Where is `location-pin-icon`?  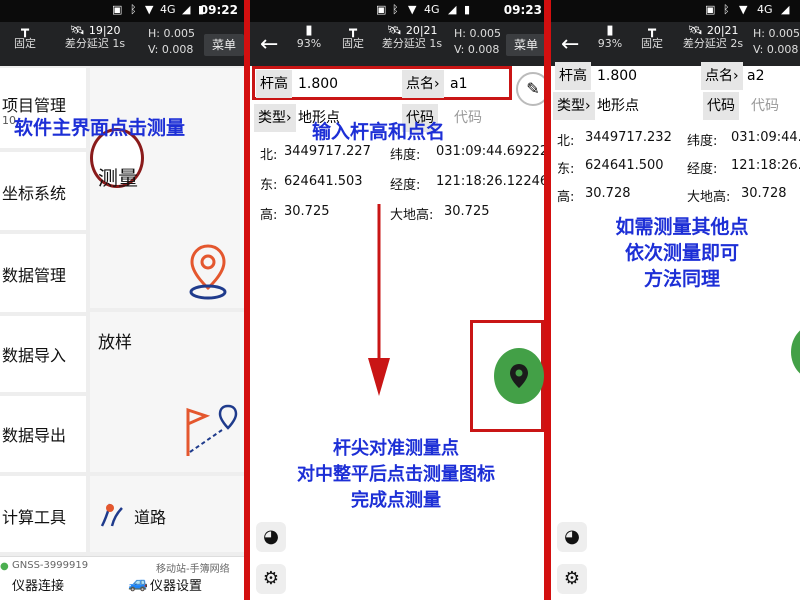
location-pin-icon is located at coordinates (208, 272).